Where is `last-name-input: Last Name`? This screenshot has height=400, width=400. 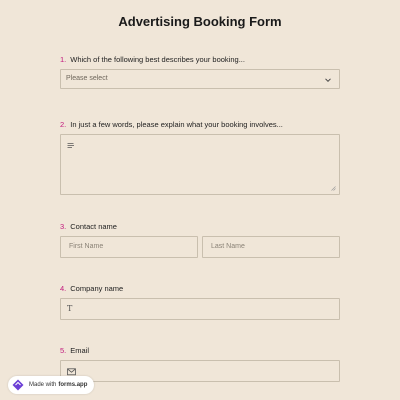 last-name-input: Last Name is located at coordinates (271, 247).